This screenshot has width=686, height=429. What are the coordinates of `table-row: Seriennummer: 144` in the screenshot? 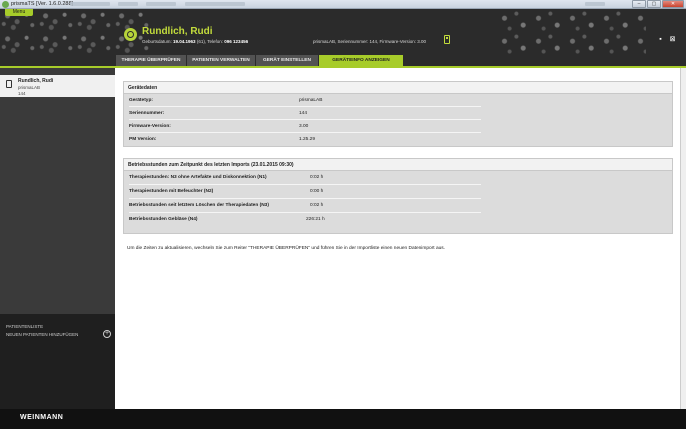 It's located at (398, 113).